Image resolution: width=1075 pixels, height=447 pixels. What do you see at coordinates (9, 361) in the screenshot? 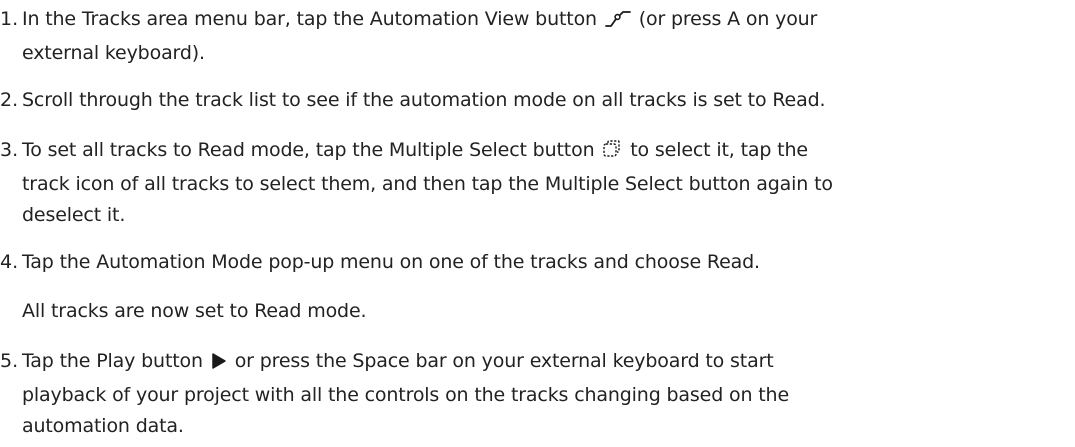
I see `step-number: 5.` at bounding box center [9, 361].